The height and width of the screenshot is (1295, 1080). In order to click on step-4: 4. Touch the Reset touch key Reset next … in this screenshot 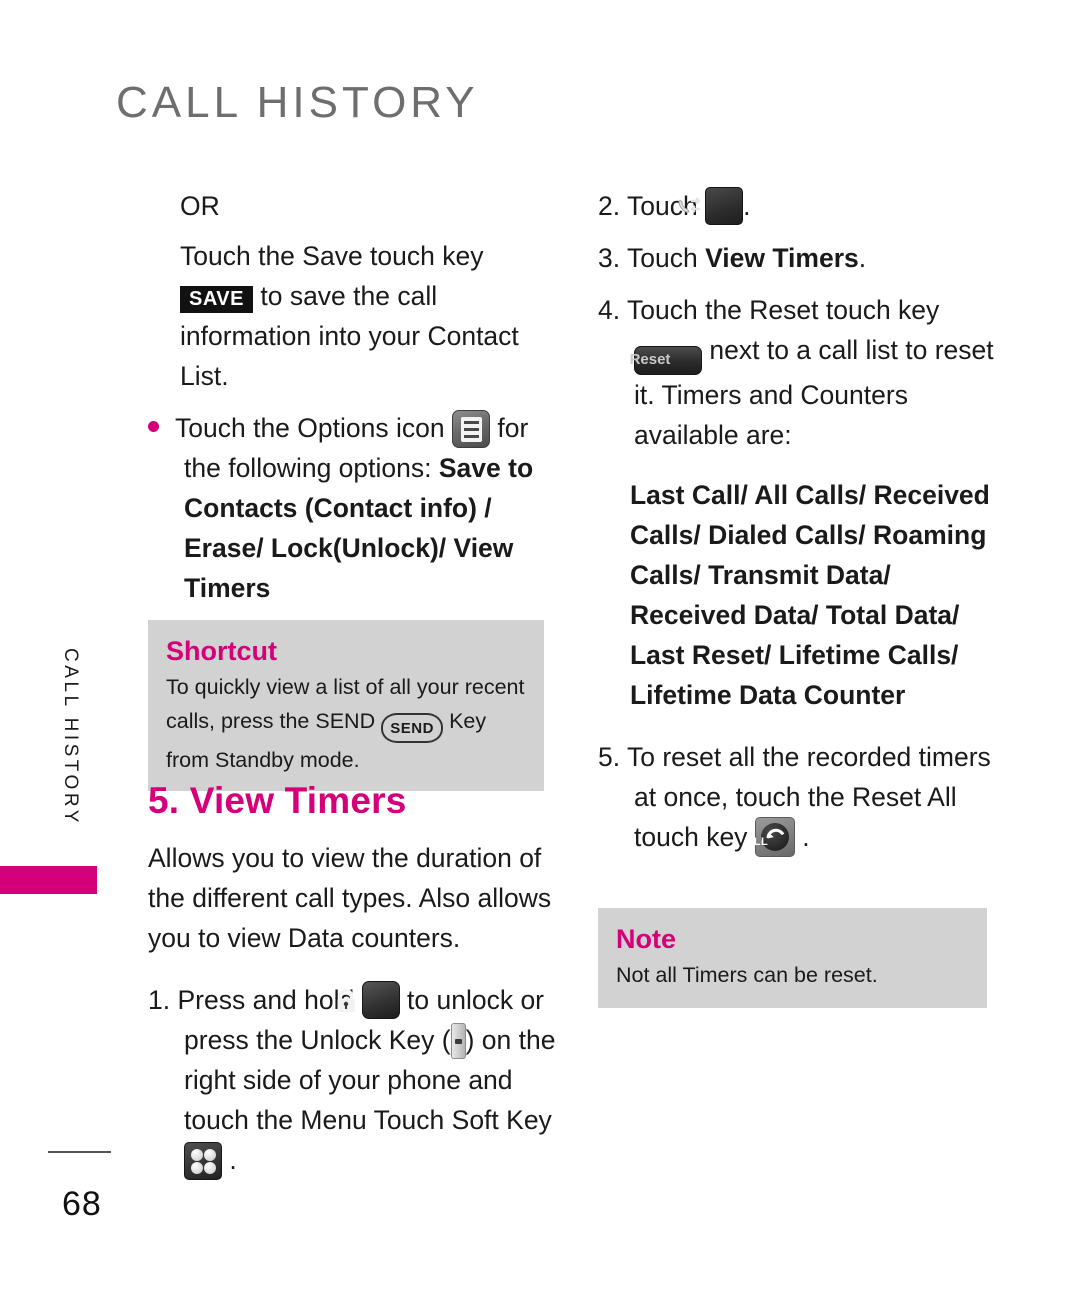, I will do `click(800, 372)`.